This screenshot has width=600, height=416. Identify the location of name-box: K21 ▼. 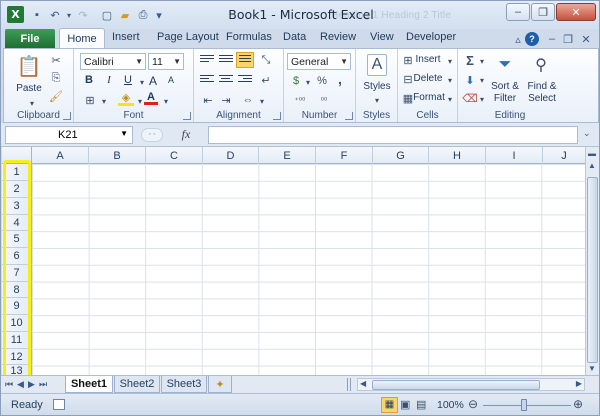
(69, 135).